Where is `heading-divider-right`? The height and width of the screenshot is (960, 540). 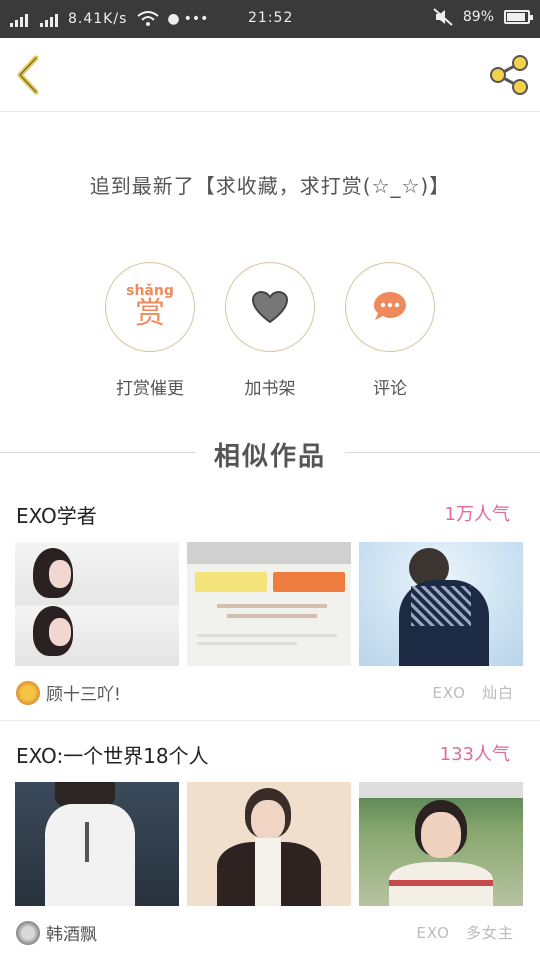 heading-divider-right is located at coordinates (442, 452).